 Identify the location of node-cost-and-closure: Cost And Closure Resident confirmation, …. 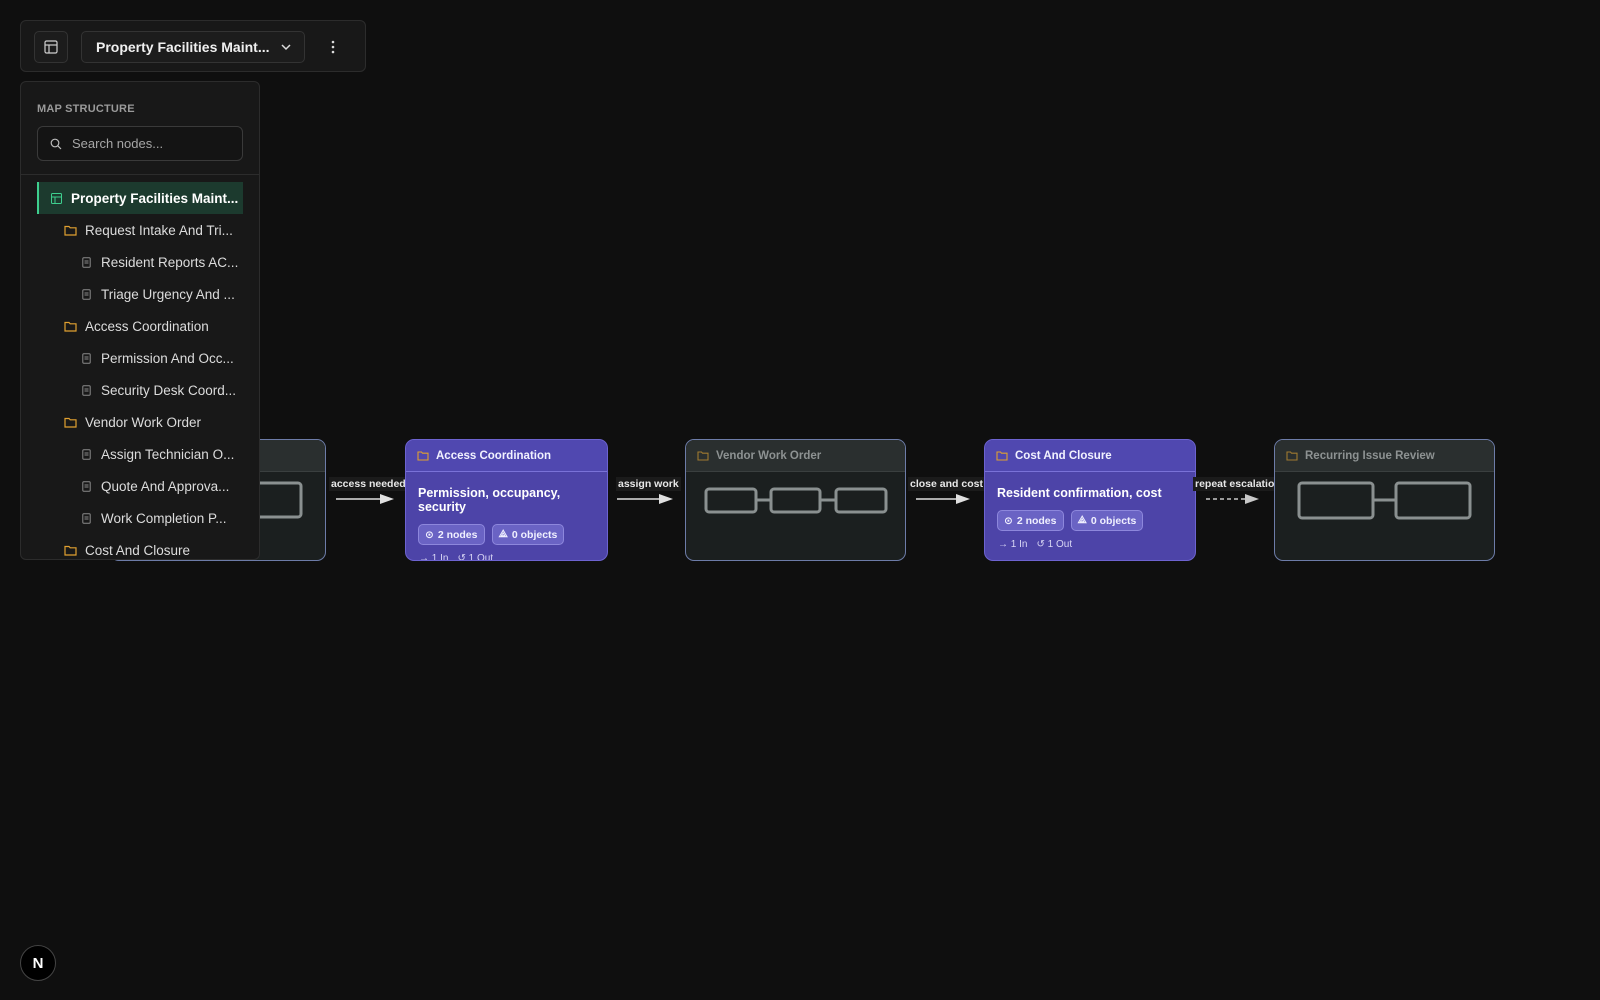
(1090, 500).